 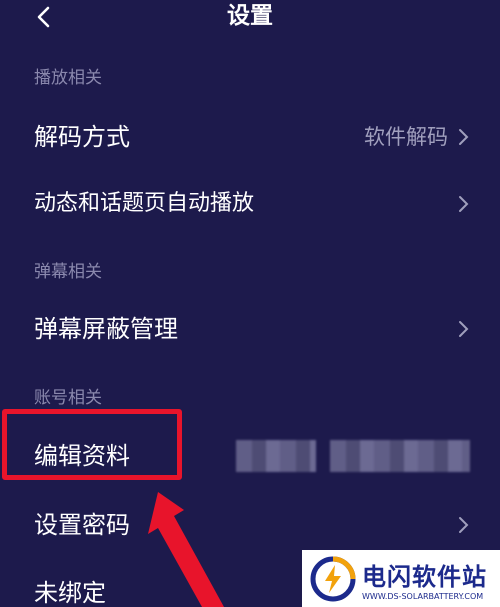 I want to click on blurred-account-info, so click(x=400, y=456).